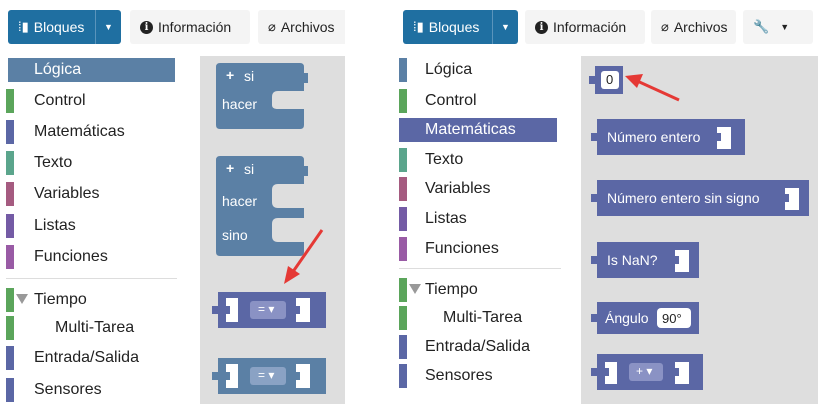 This screenshot has width=818, height=404. Describe the element at coordinates (270, 376) in the screenshot. I see `compare-block-2: = ▾` at that location.